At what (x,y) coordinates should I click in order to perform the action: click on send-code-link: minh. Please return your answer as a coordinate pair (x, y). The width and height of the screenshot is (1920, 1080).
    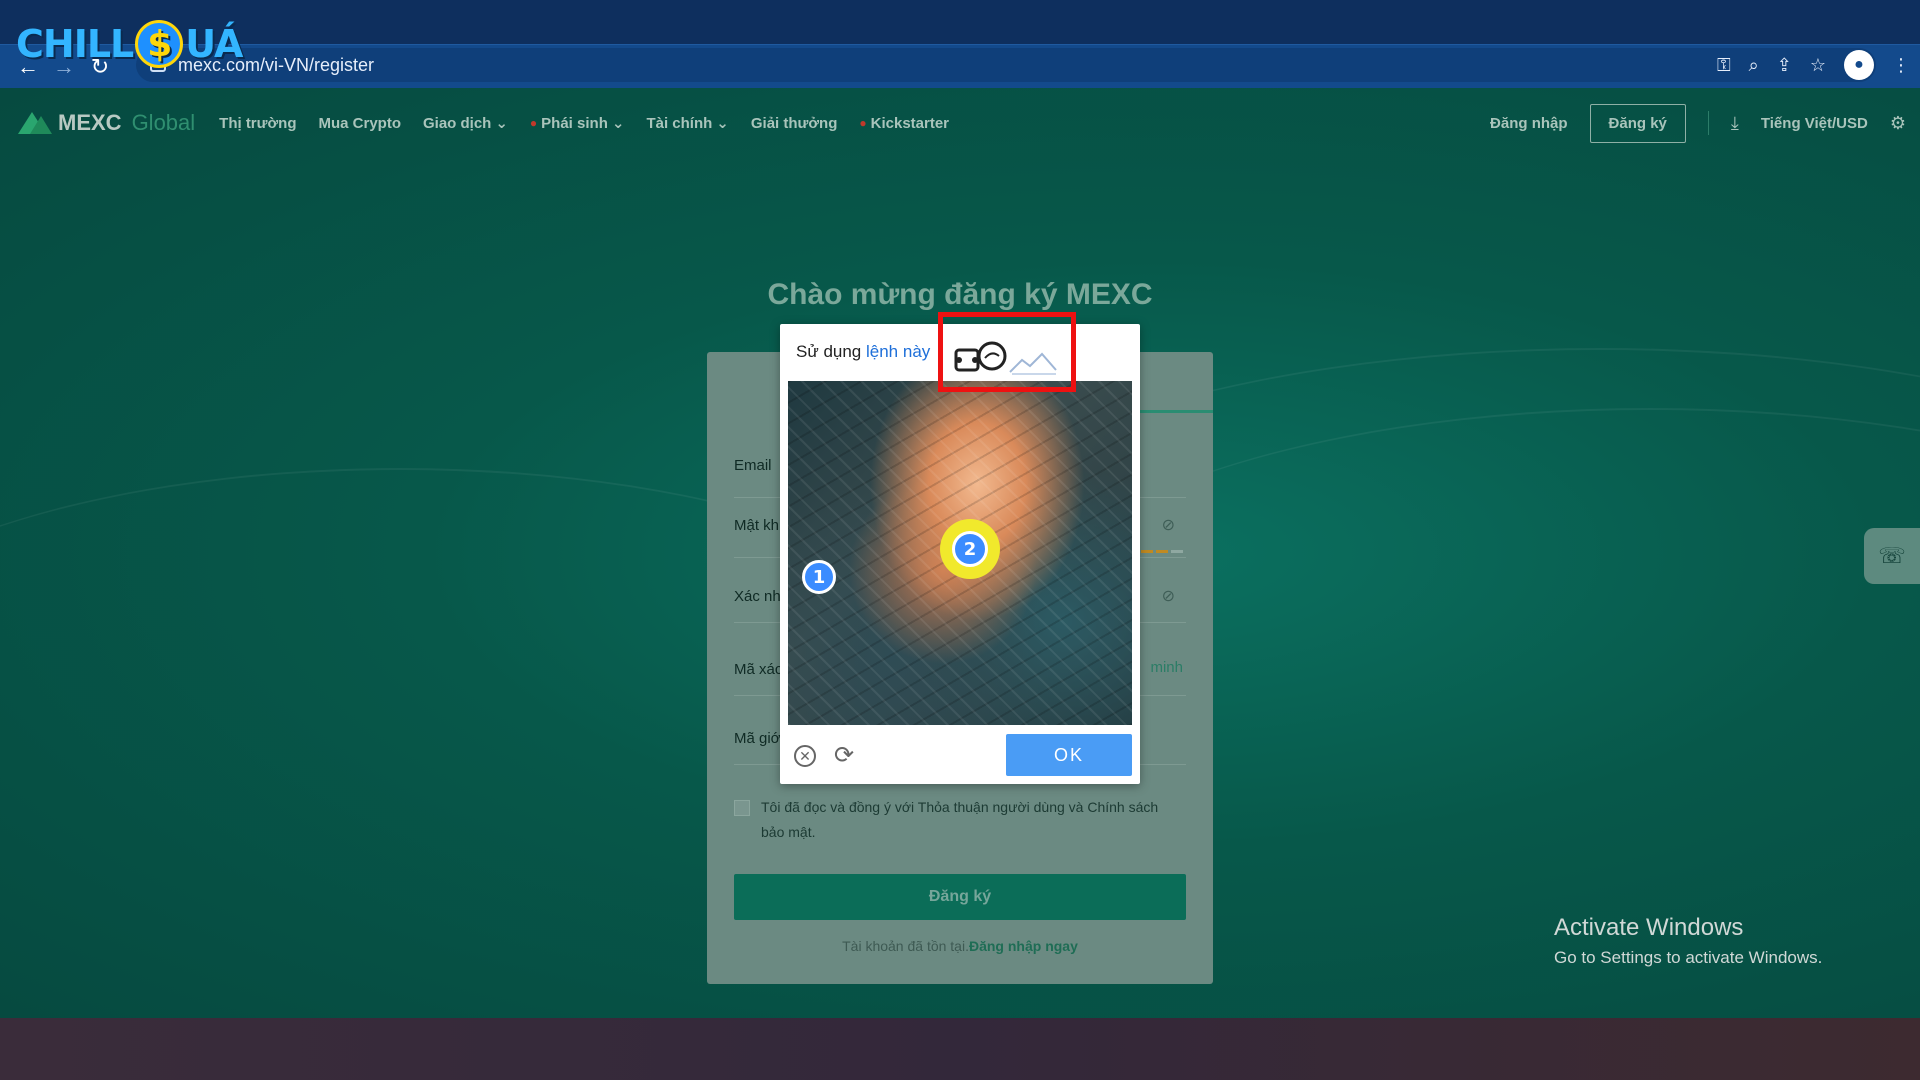
    Looking at the image, I should click on (1166, 667).